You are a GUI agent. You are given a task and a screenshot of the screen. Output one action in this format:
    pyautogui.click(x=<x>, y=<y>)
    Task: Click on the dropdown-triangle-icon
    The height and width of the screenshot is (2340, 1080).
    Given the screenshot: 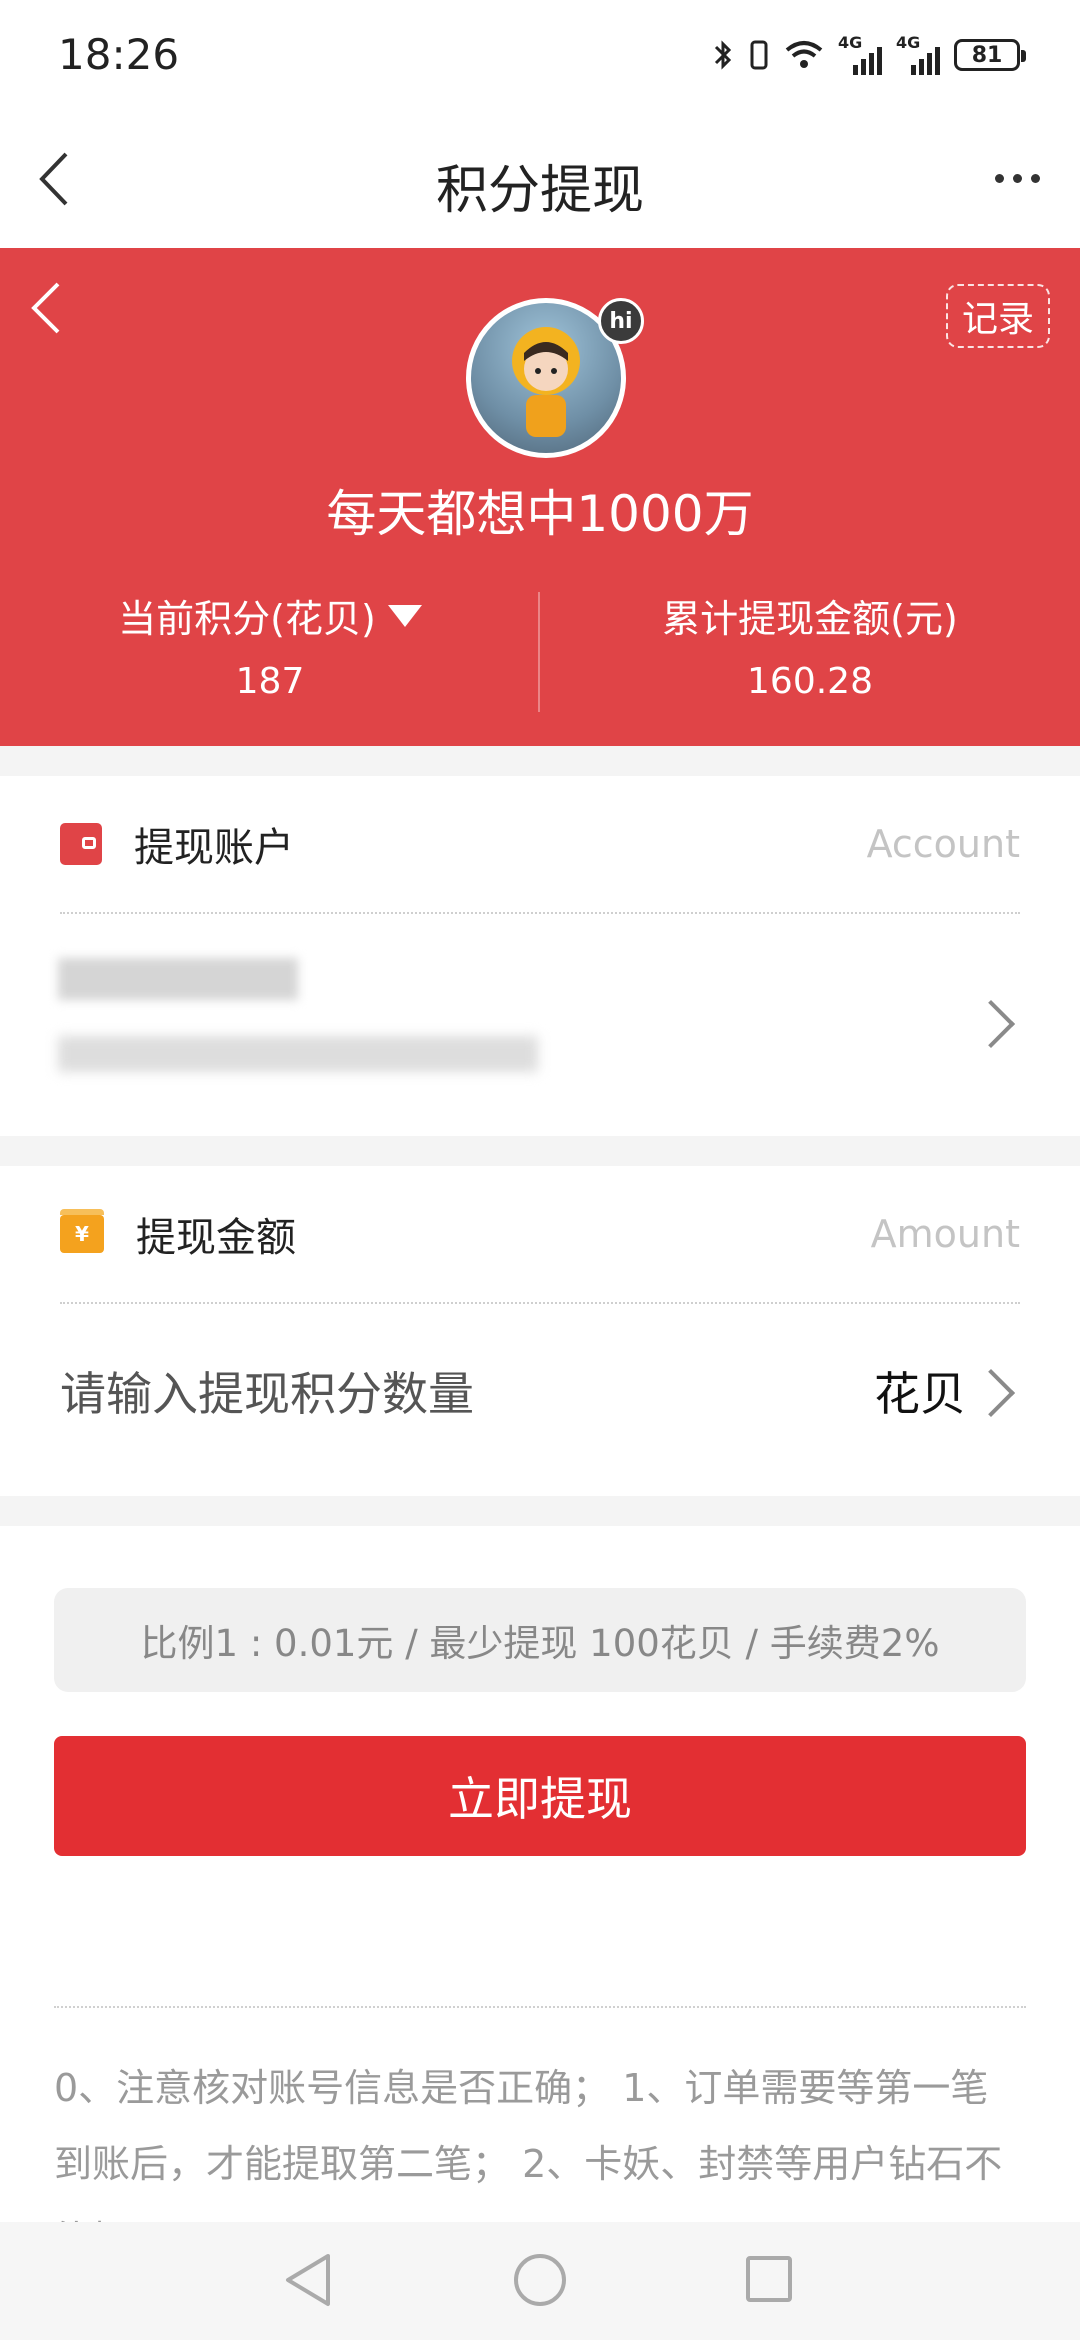 What is the action you would take?
    pyautogui.click(x=404, y=615)
    